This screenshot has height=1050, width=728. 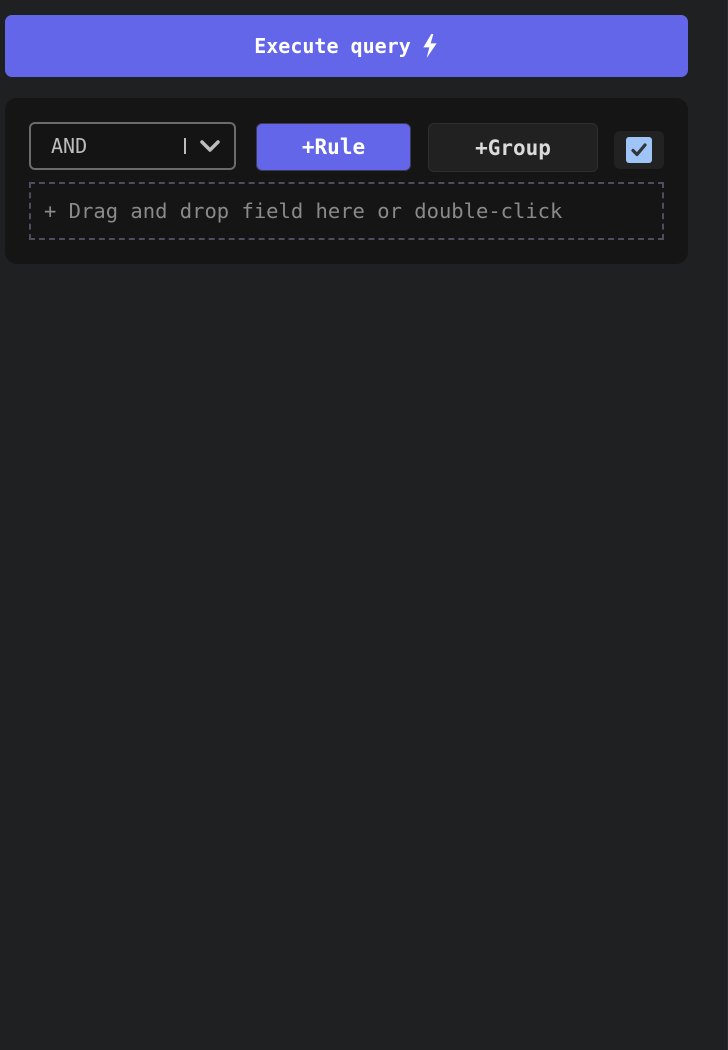 I want to click on enabled-checkbox, so click(x=639, y=150).